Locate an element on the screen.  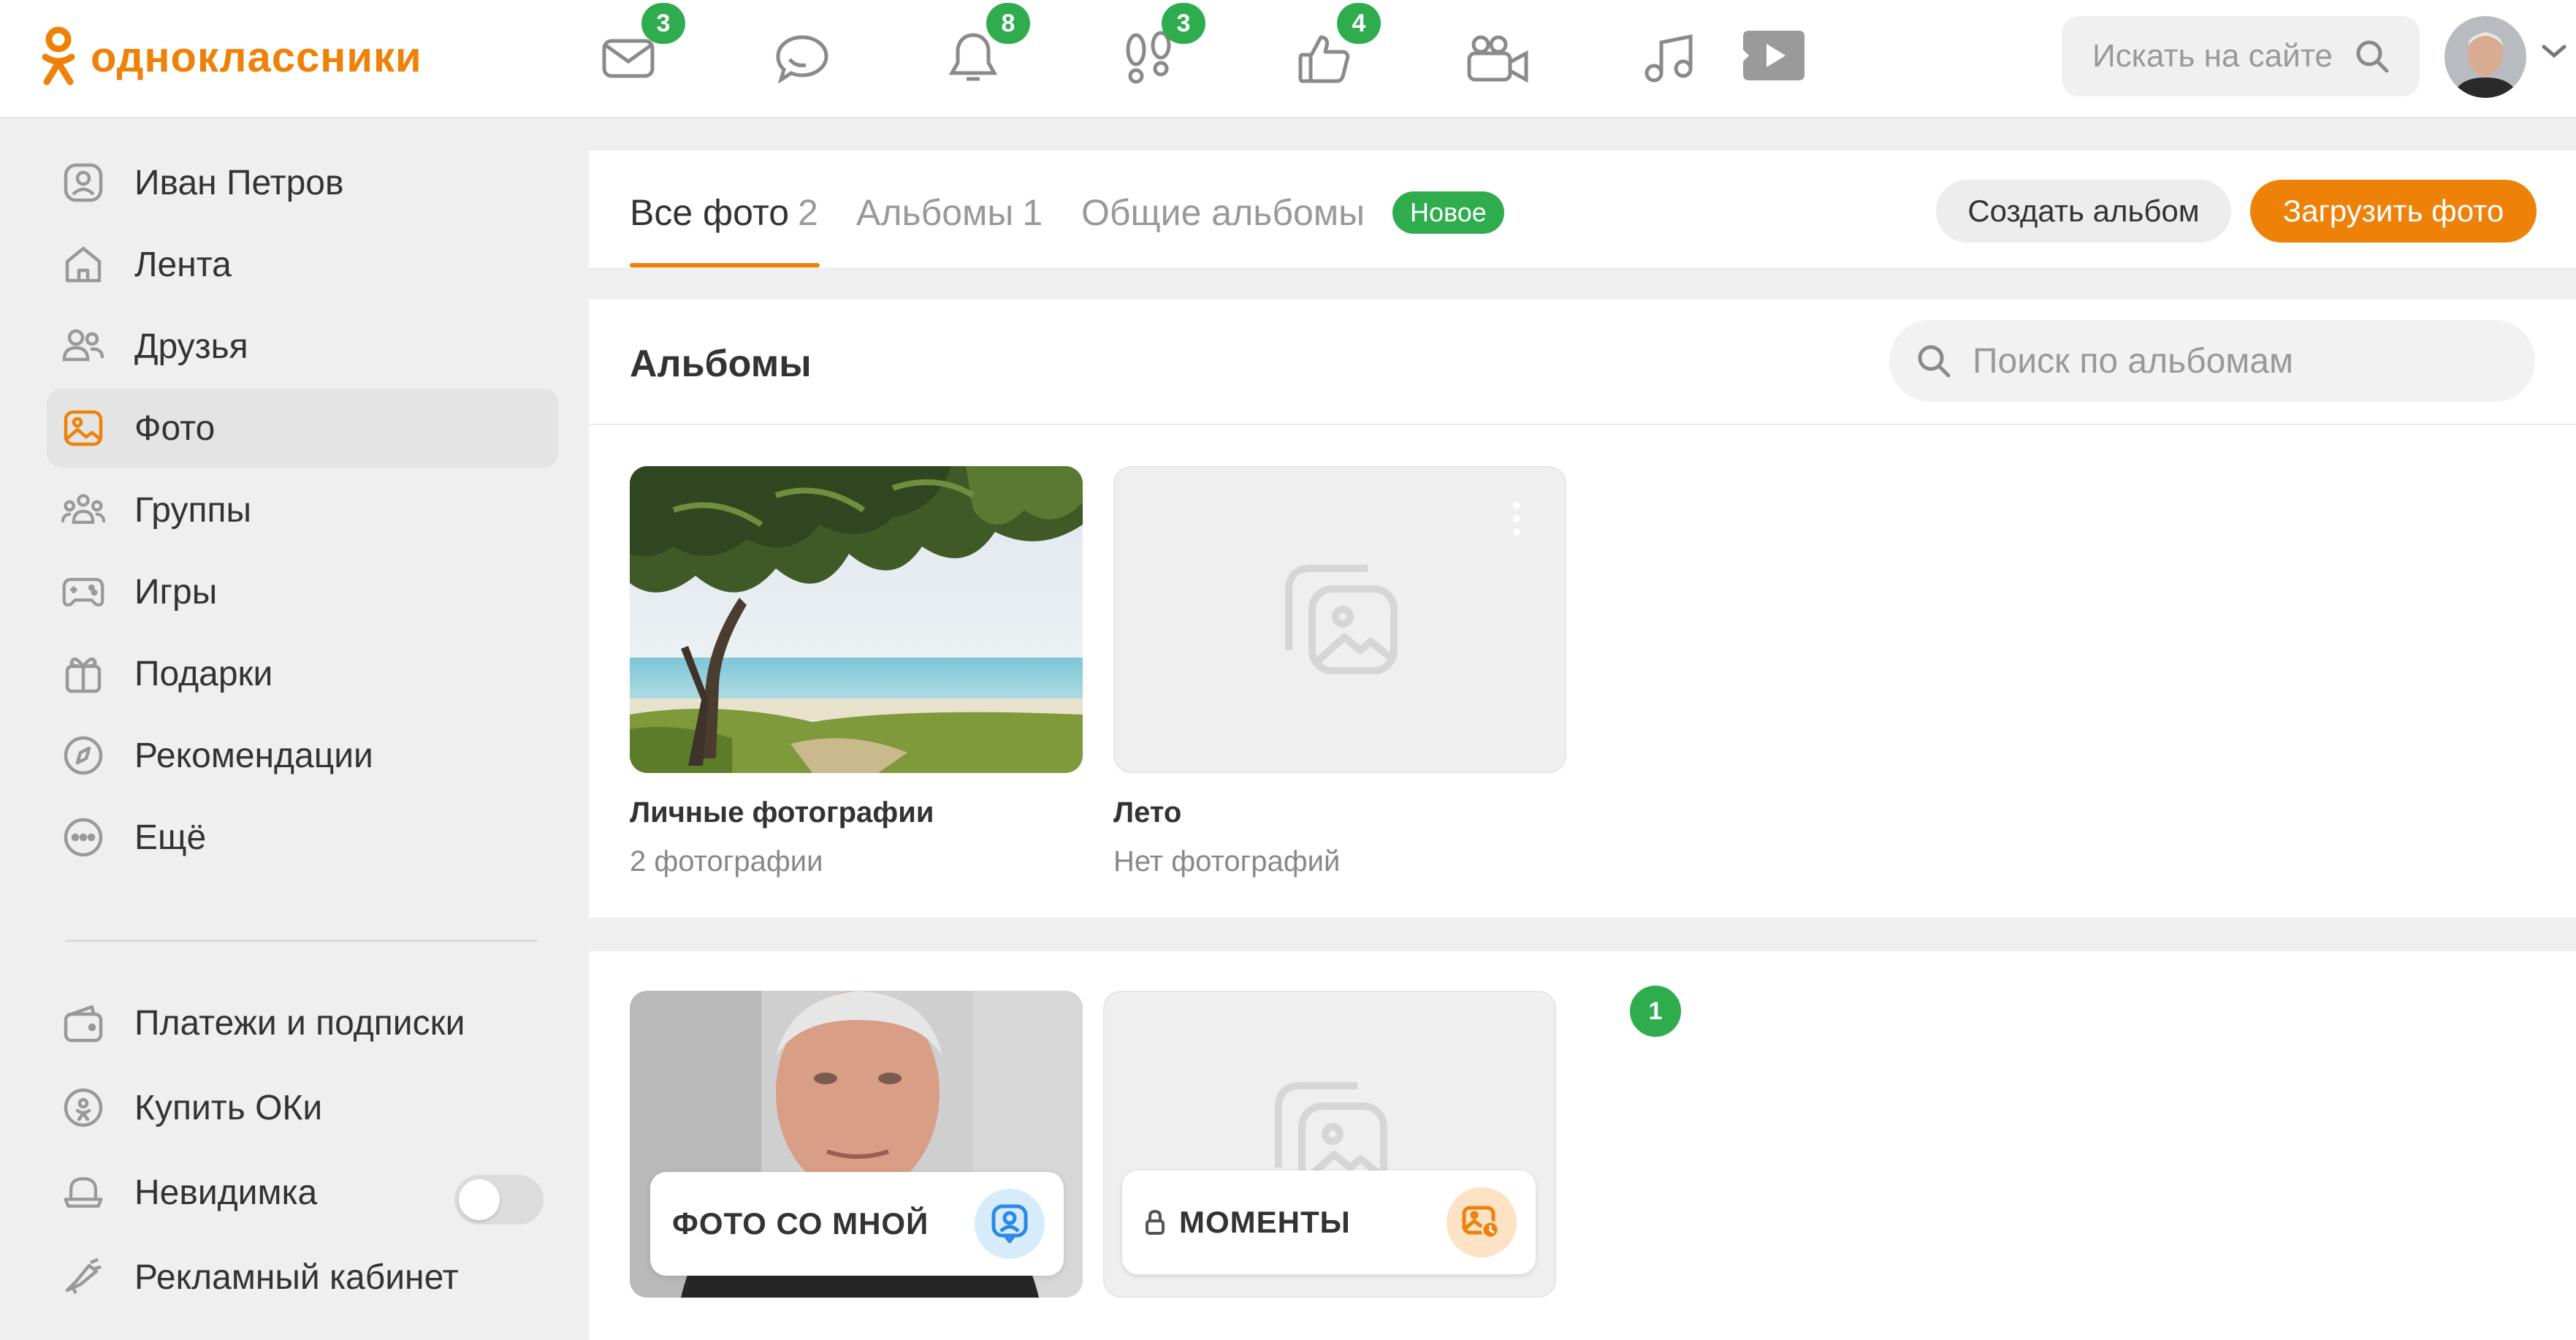
wallet-icon is located at coordinates (83, 1023).